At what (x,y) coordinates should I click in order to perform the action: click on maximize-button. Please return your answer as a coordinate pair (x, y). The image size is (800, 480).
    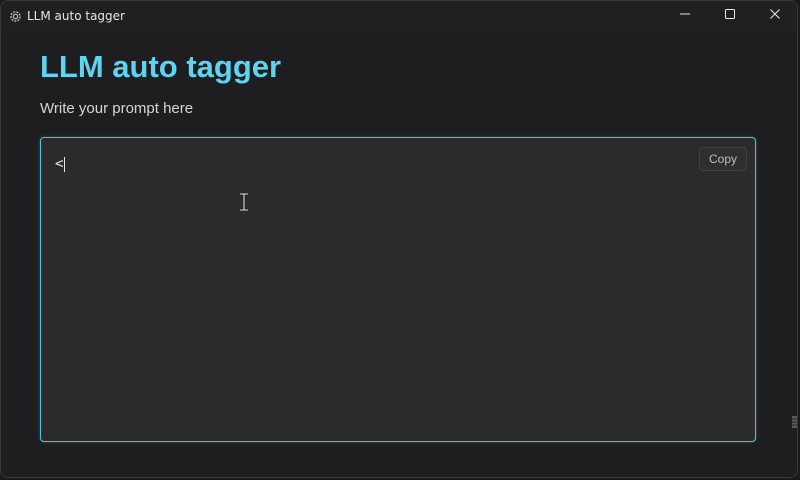
    Looking at the image, I should click on (729, 16).